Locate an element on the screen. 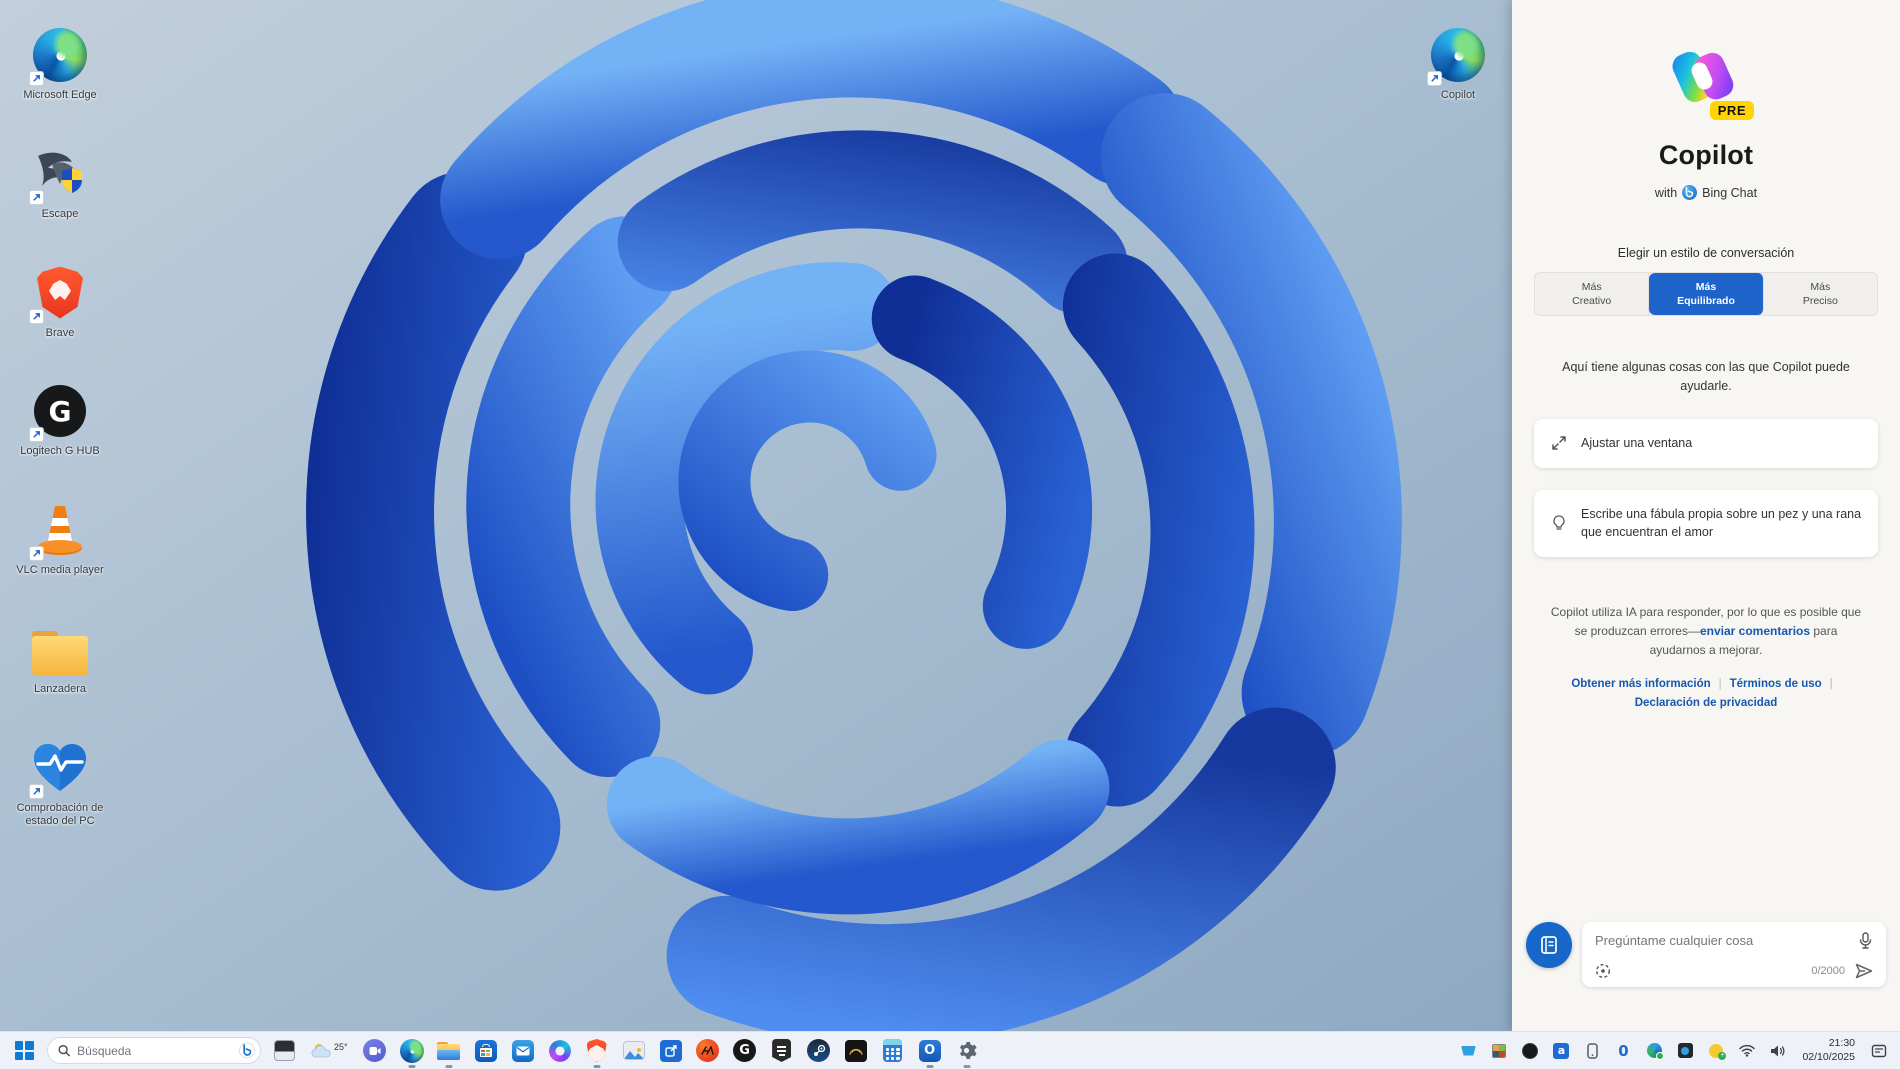 Image resolution: width=1900 pixels, height=1069 pixels. subtitle-with: with is located at coordinates (1666, 192).